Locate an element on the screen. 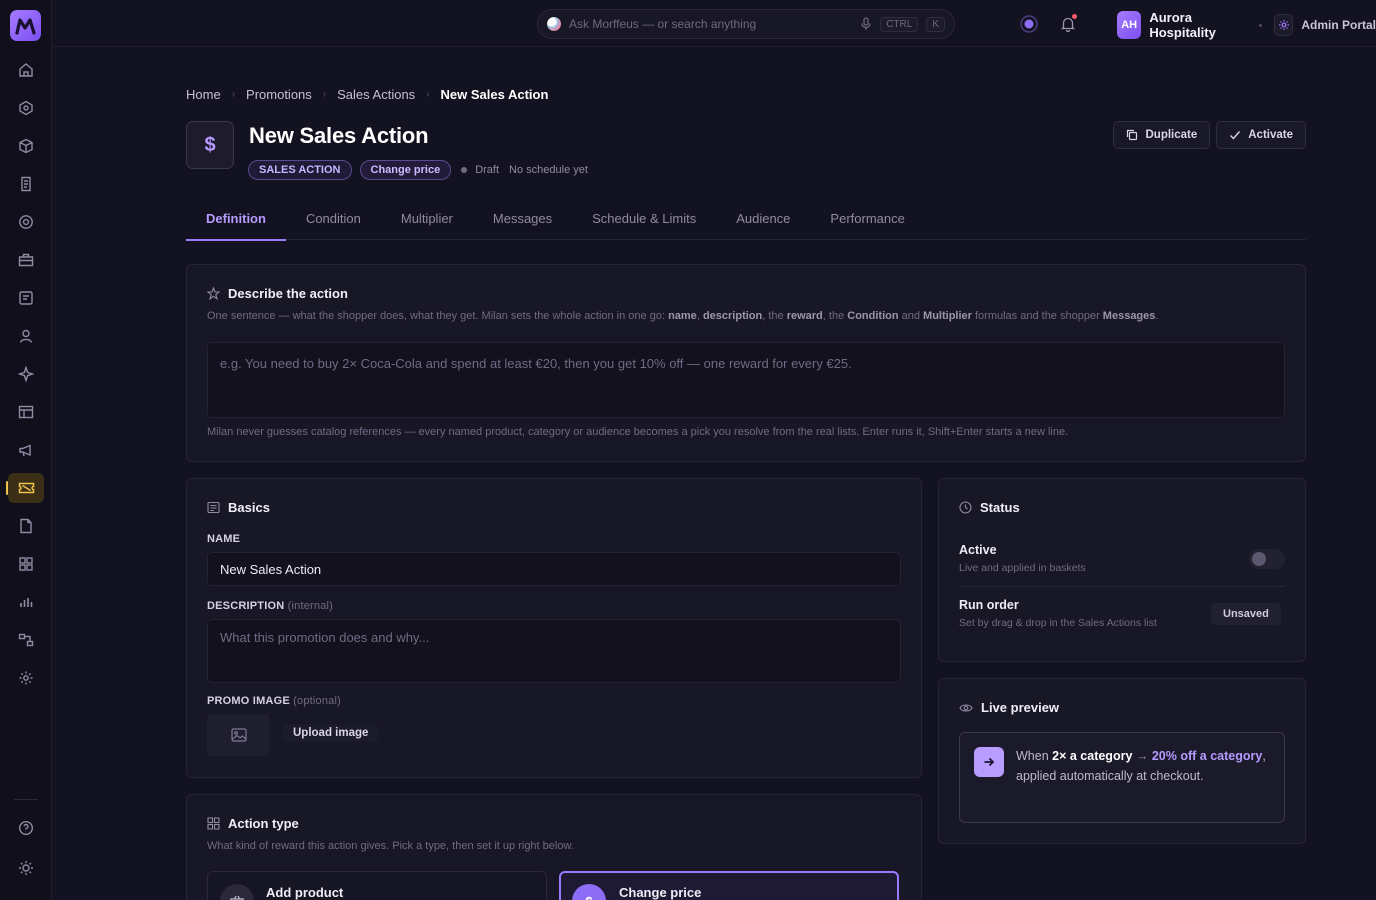  basics-title: Basics is located at coordinates (238, 507).